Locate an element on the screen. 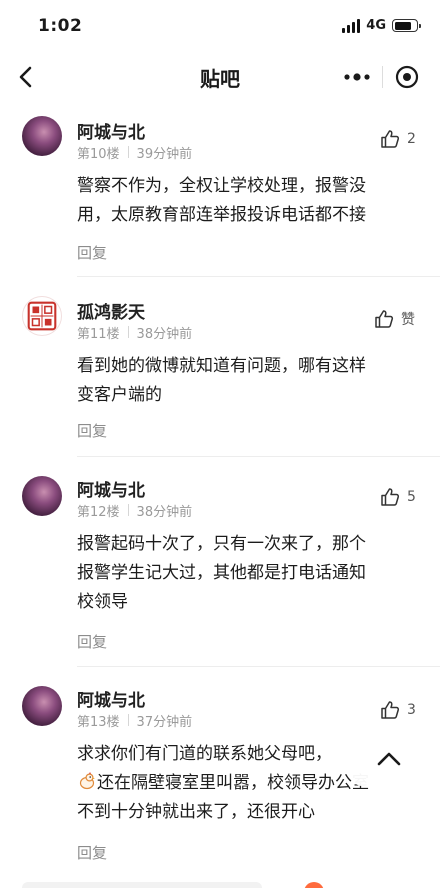 This screenshot has width=440, height=888. nav-bar: 贴吧 is located at coordinates (220, 77).